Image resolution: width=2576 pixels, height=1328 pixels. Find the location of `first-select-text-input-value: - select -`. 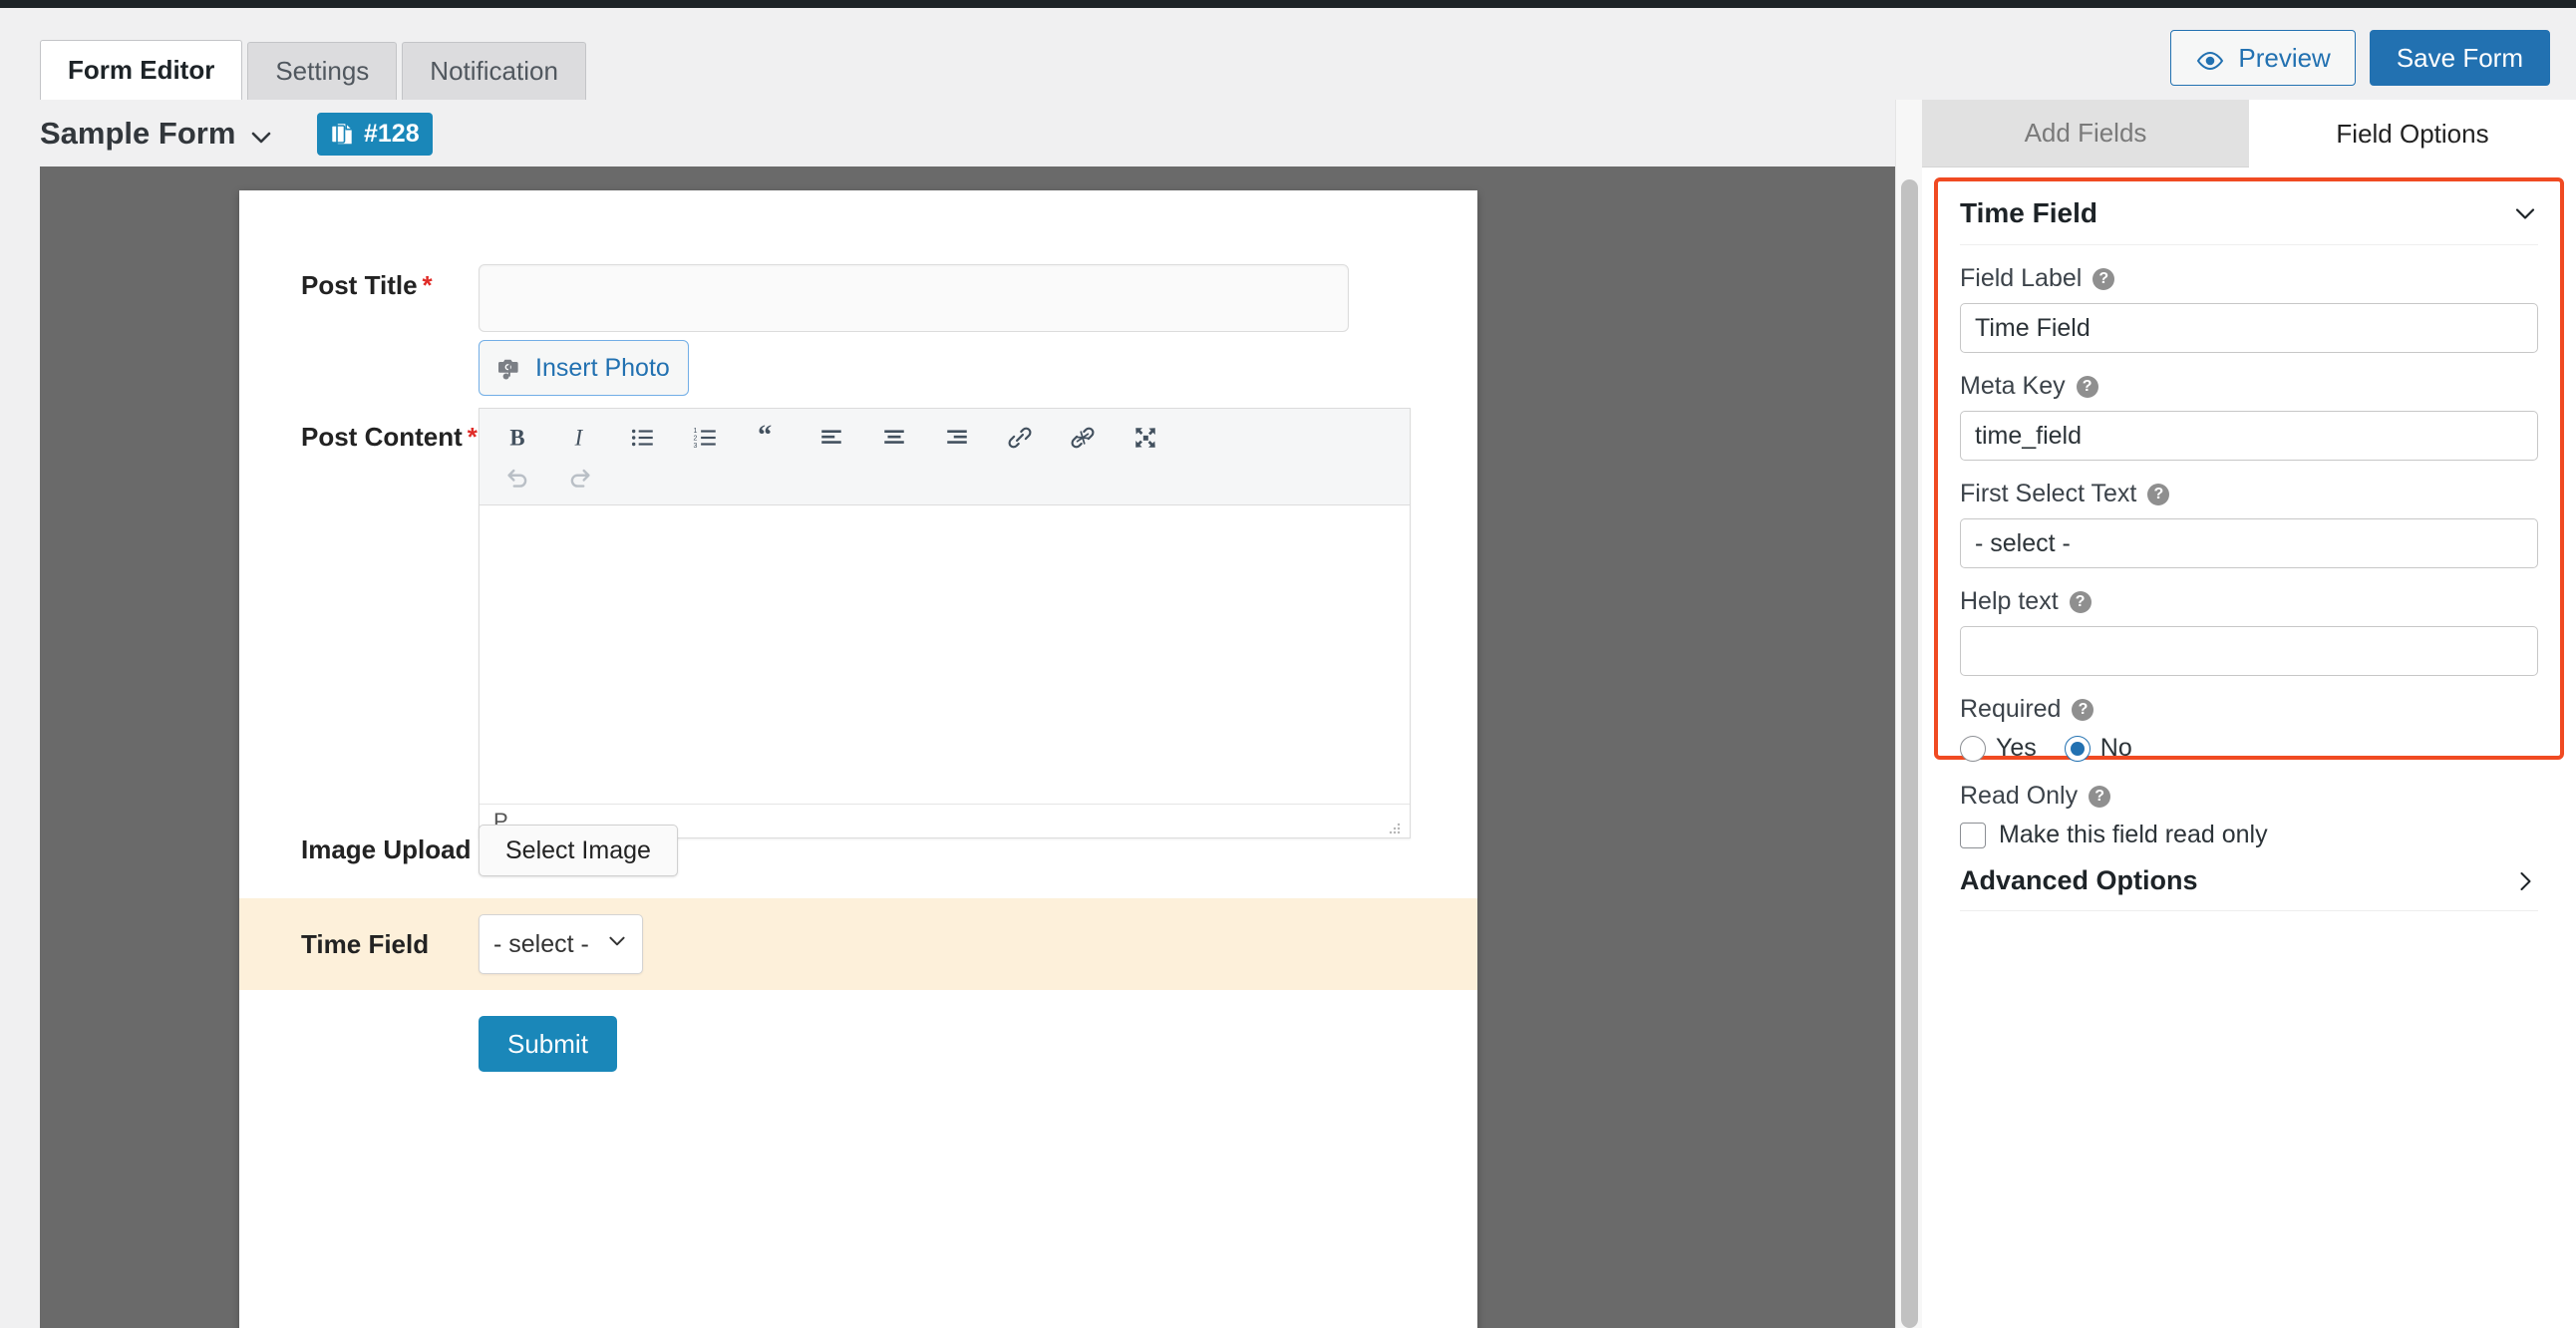

first-select-text-input-value: - select - is located at coordinates (2023, 542).